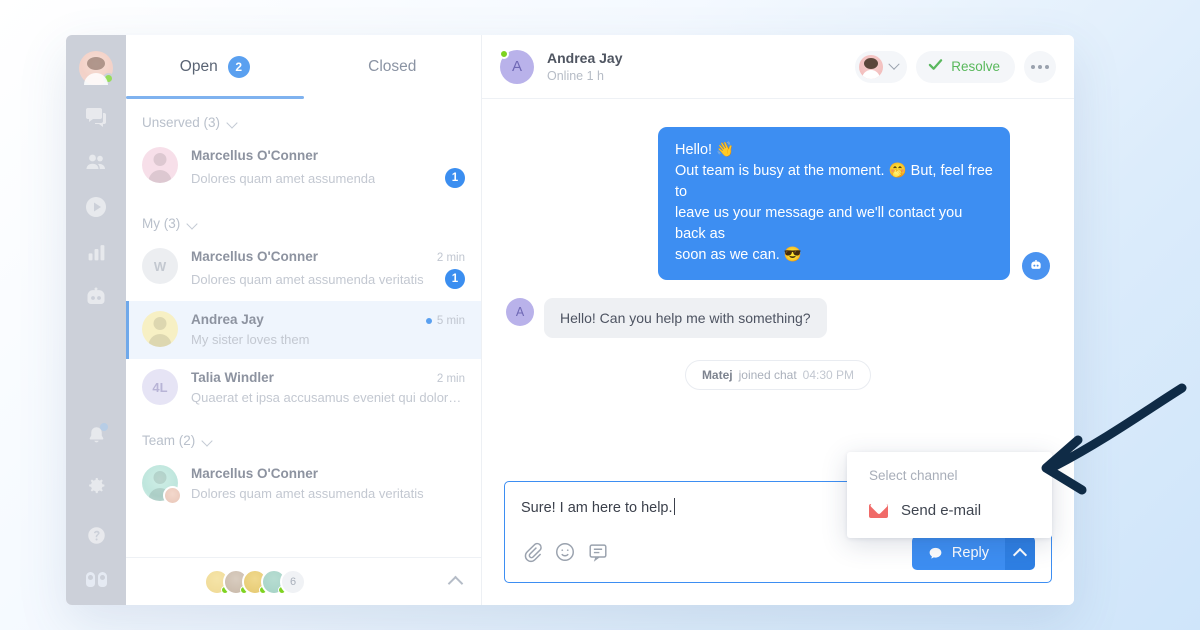 This screenshot has height=630, width=1200. Describe the element at coordinates (307, 279) in the screenshot. I see `list-item-snippet: Dolores quam amet assumenda veritatis` at that location.